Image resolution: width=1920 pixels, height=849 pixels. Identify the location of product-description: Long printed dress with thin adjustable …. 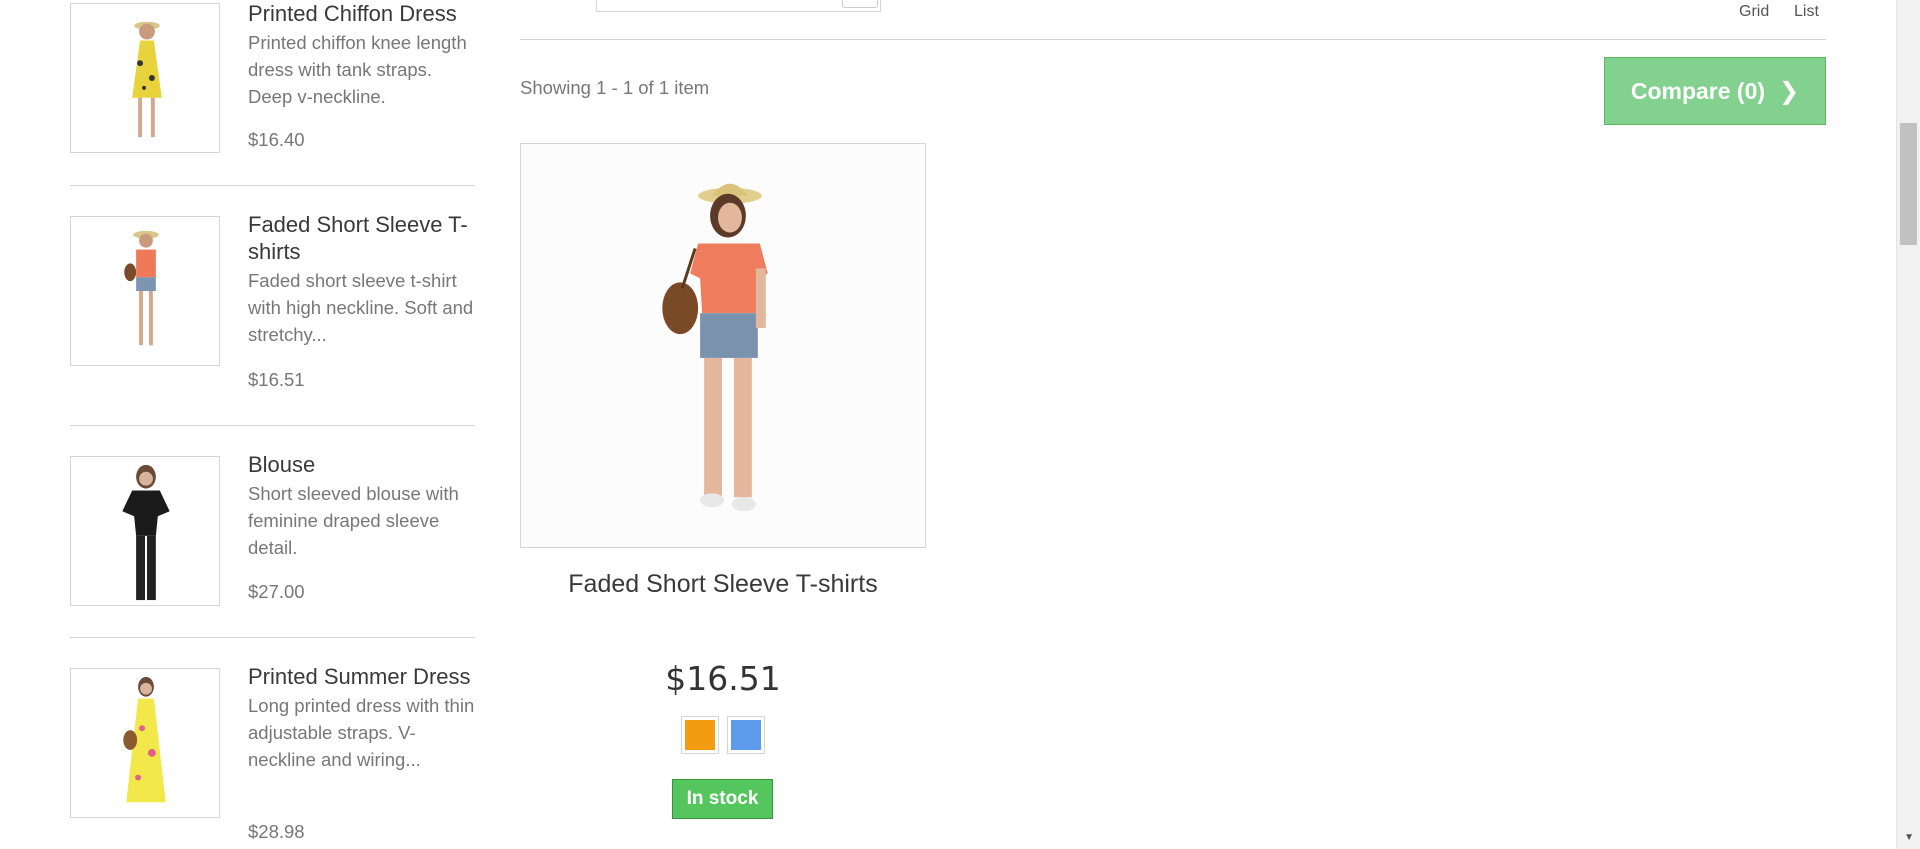
(361, 732).